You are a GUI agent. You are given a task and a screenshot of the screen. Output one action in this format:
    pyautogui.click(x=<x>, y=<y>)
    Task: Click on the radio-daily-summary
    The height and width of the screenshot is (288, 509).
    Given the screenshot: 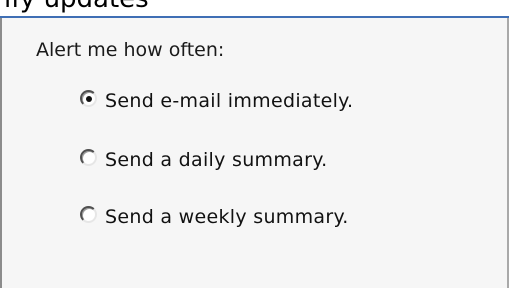 What is the action you would take?
    pyautogui.click(x=88, y=157)
    